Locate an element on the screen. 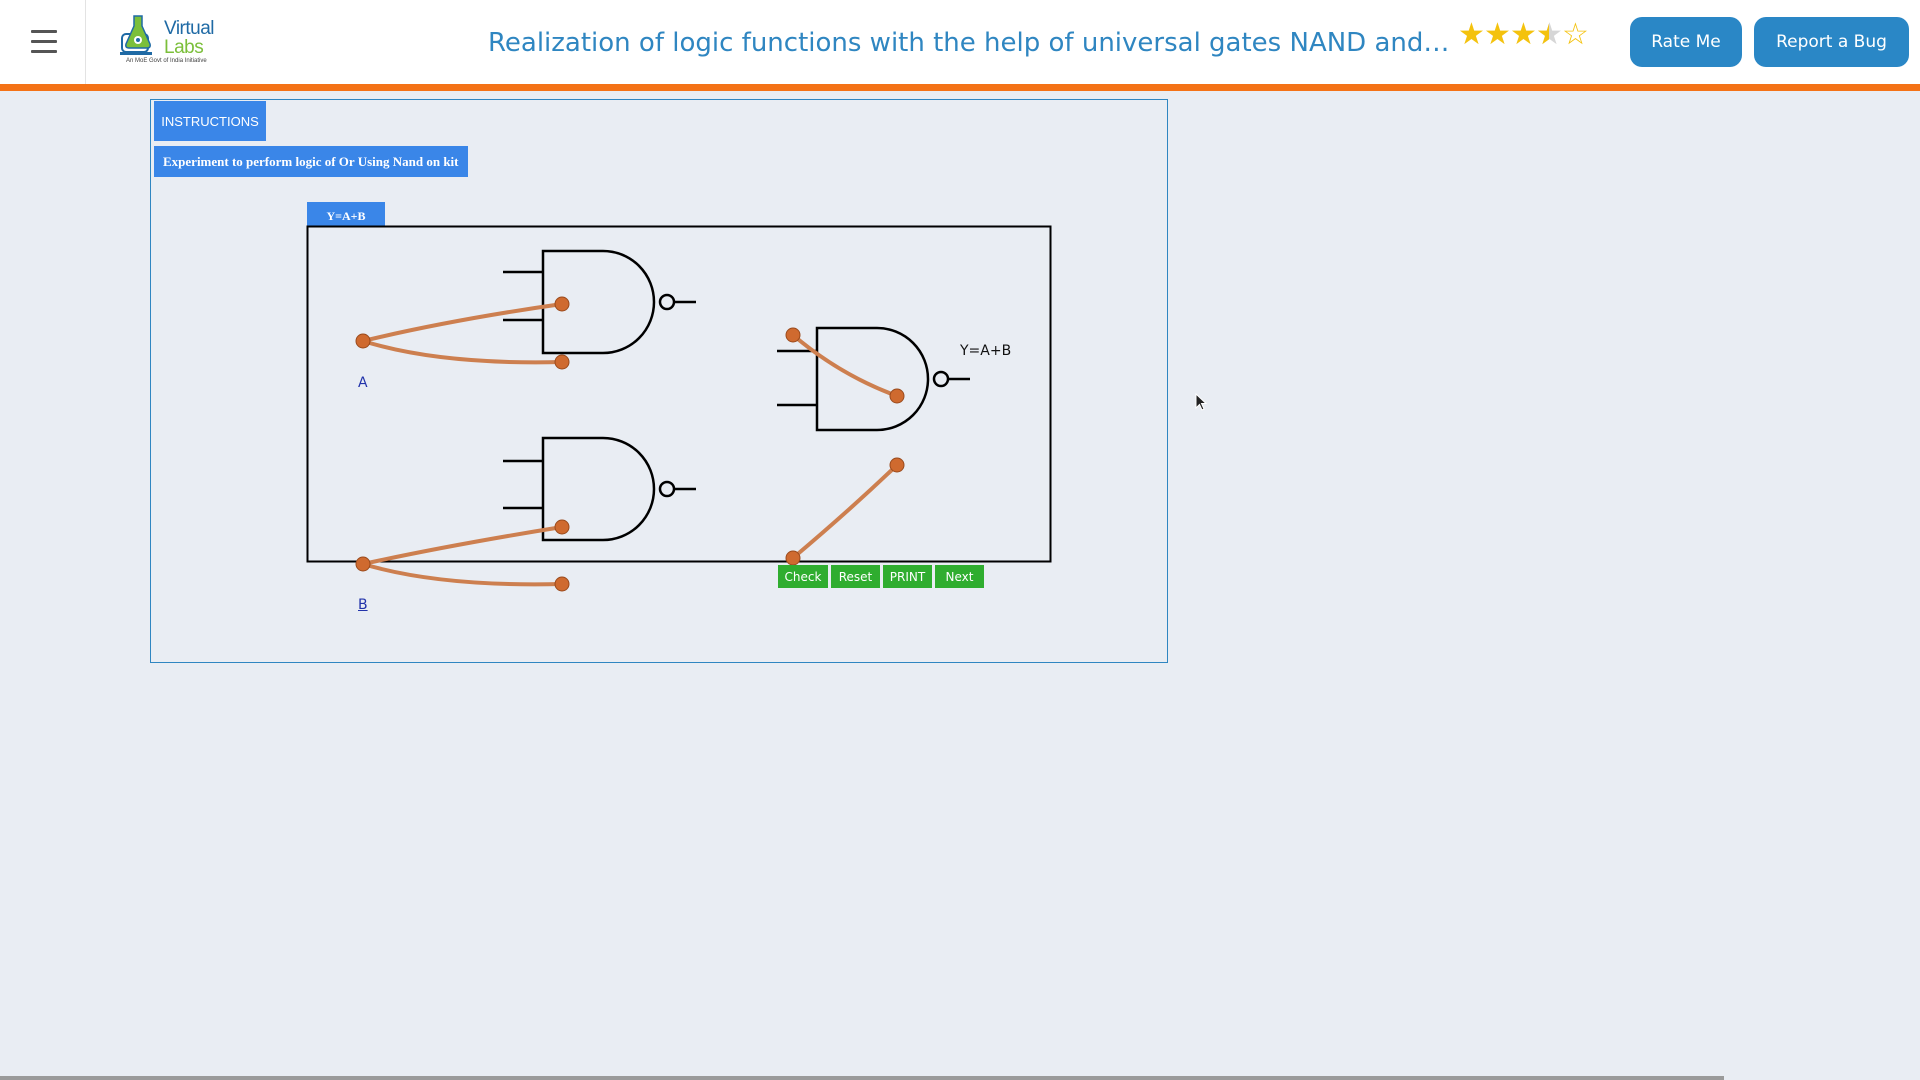  menu-icon is located at coordinates (44, 31).